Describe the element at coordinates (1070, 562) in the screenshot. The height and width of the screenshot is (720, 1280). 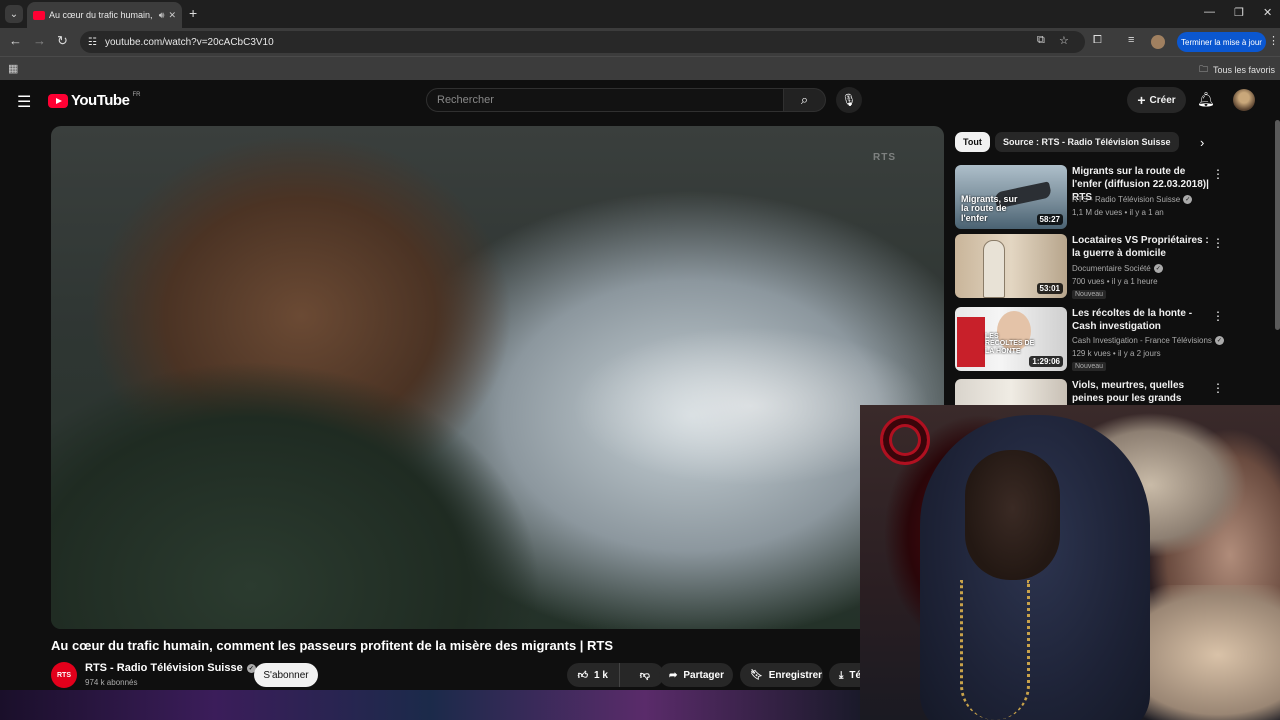
I see `webcam-overlay` at that location.